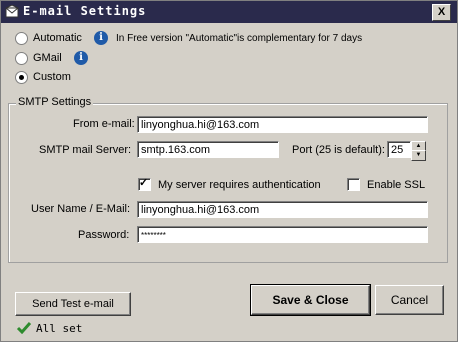 This screenshot has height=342, width=458. I want to click on close-button: X, so click(441, 12).